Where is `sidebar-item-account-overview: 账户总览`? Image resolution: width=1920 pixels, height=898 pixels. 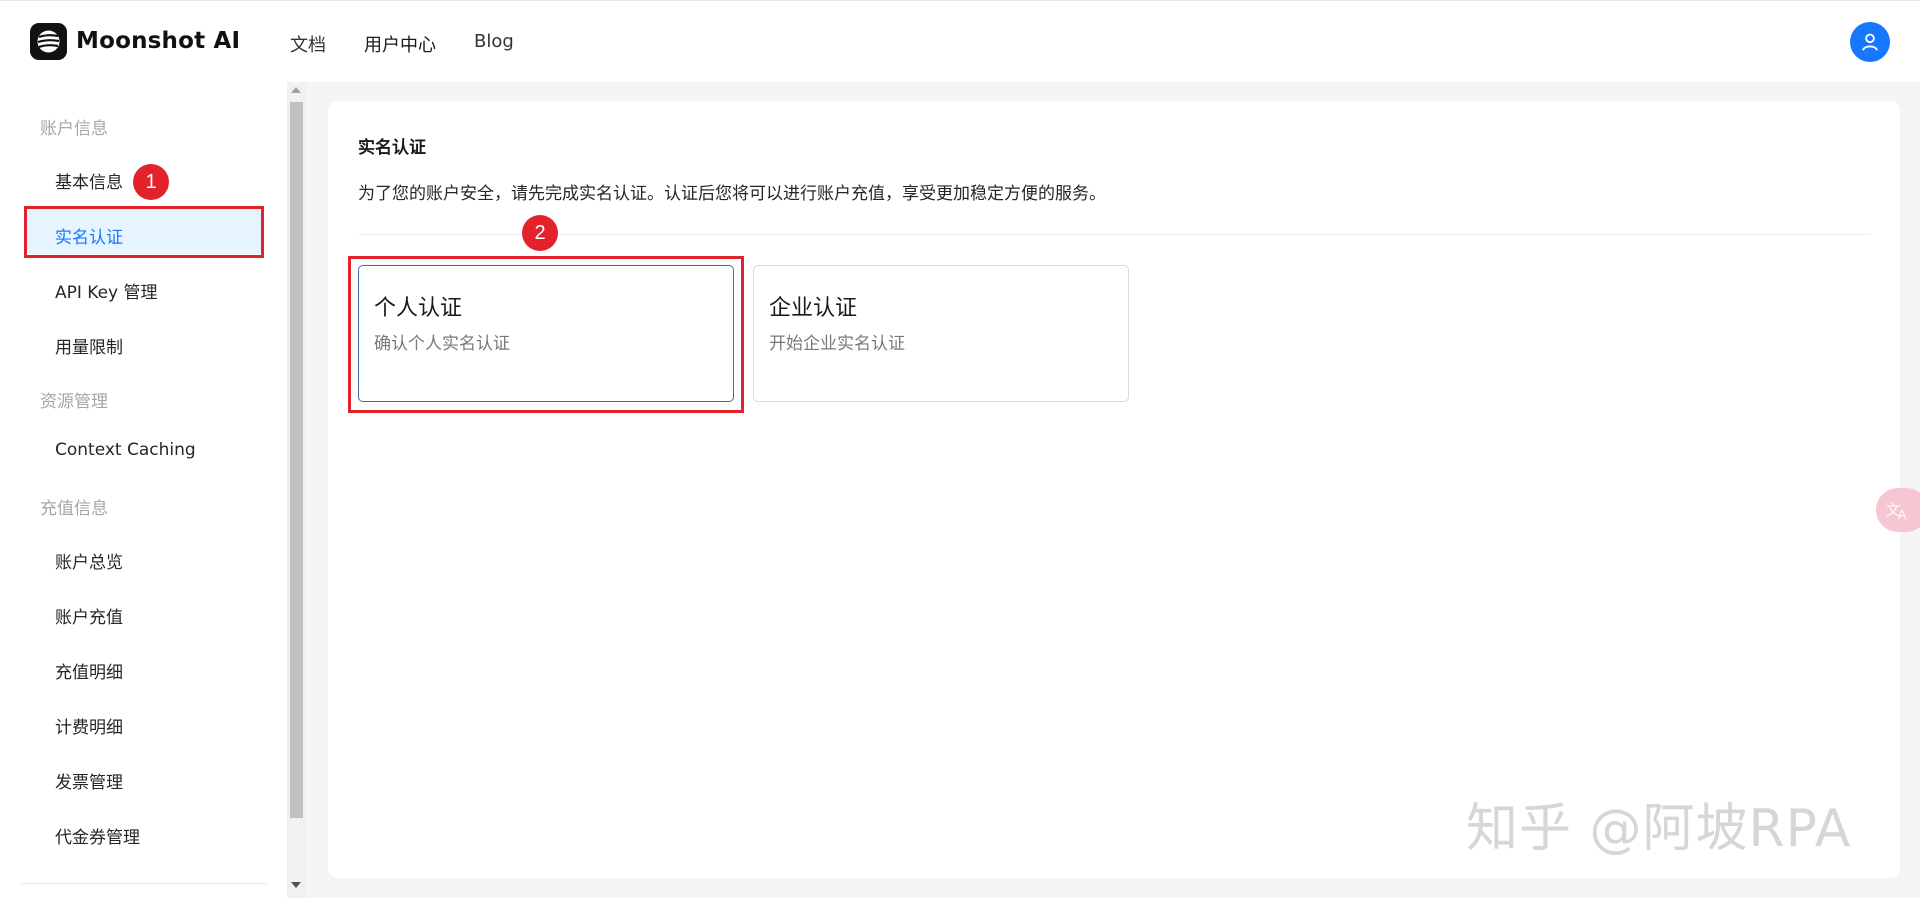
sidebar-item-account-overview: 账户总览 is located at coordinates (89, 560).